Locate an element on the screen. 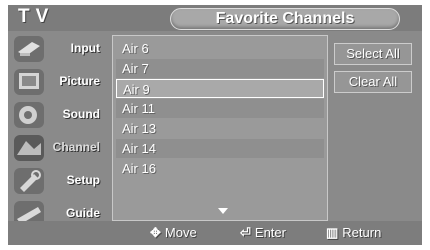  return-hint-label: Return is located at coordinates (362, 232).